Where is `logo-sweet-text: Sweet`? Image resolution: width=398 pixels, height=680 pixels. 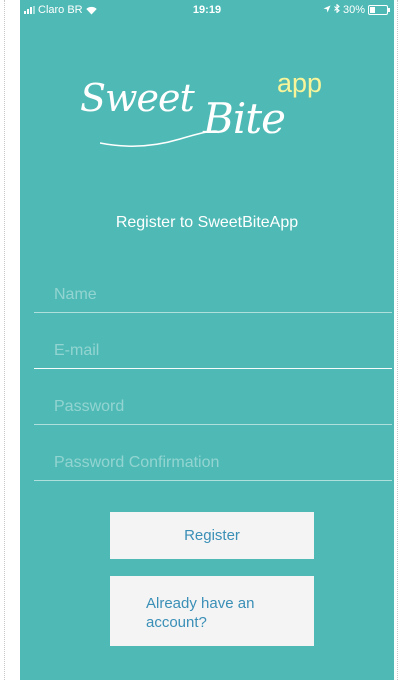
logo-sweet-text: Sweet is located at coordinates (137, 98).